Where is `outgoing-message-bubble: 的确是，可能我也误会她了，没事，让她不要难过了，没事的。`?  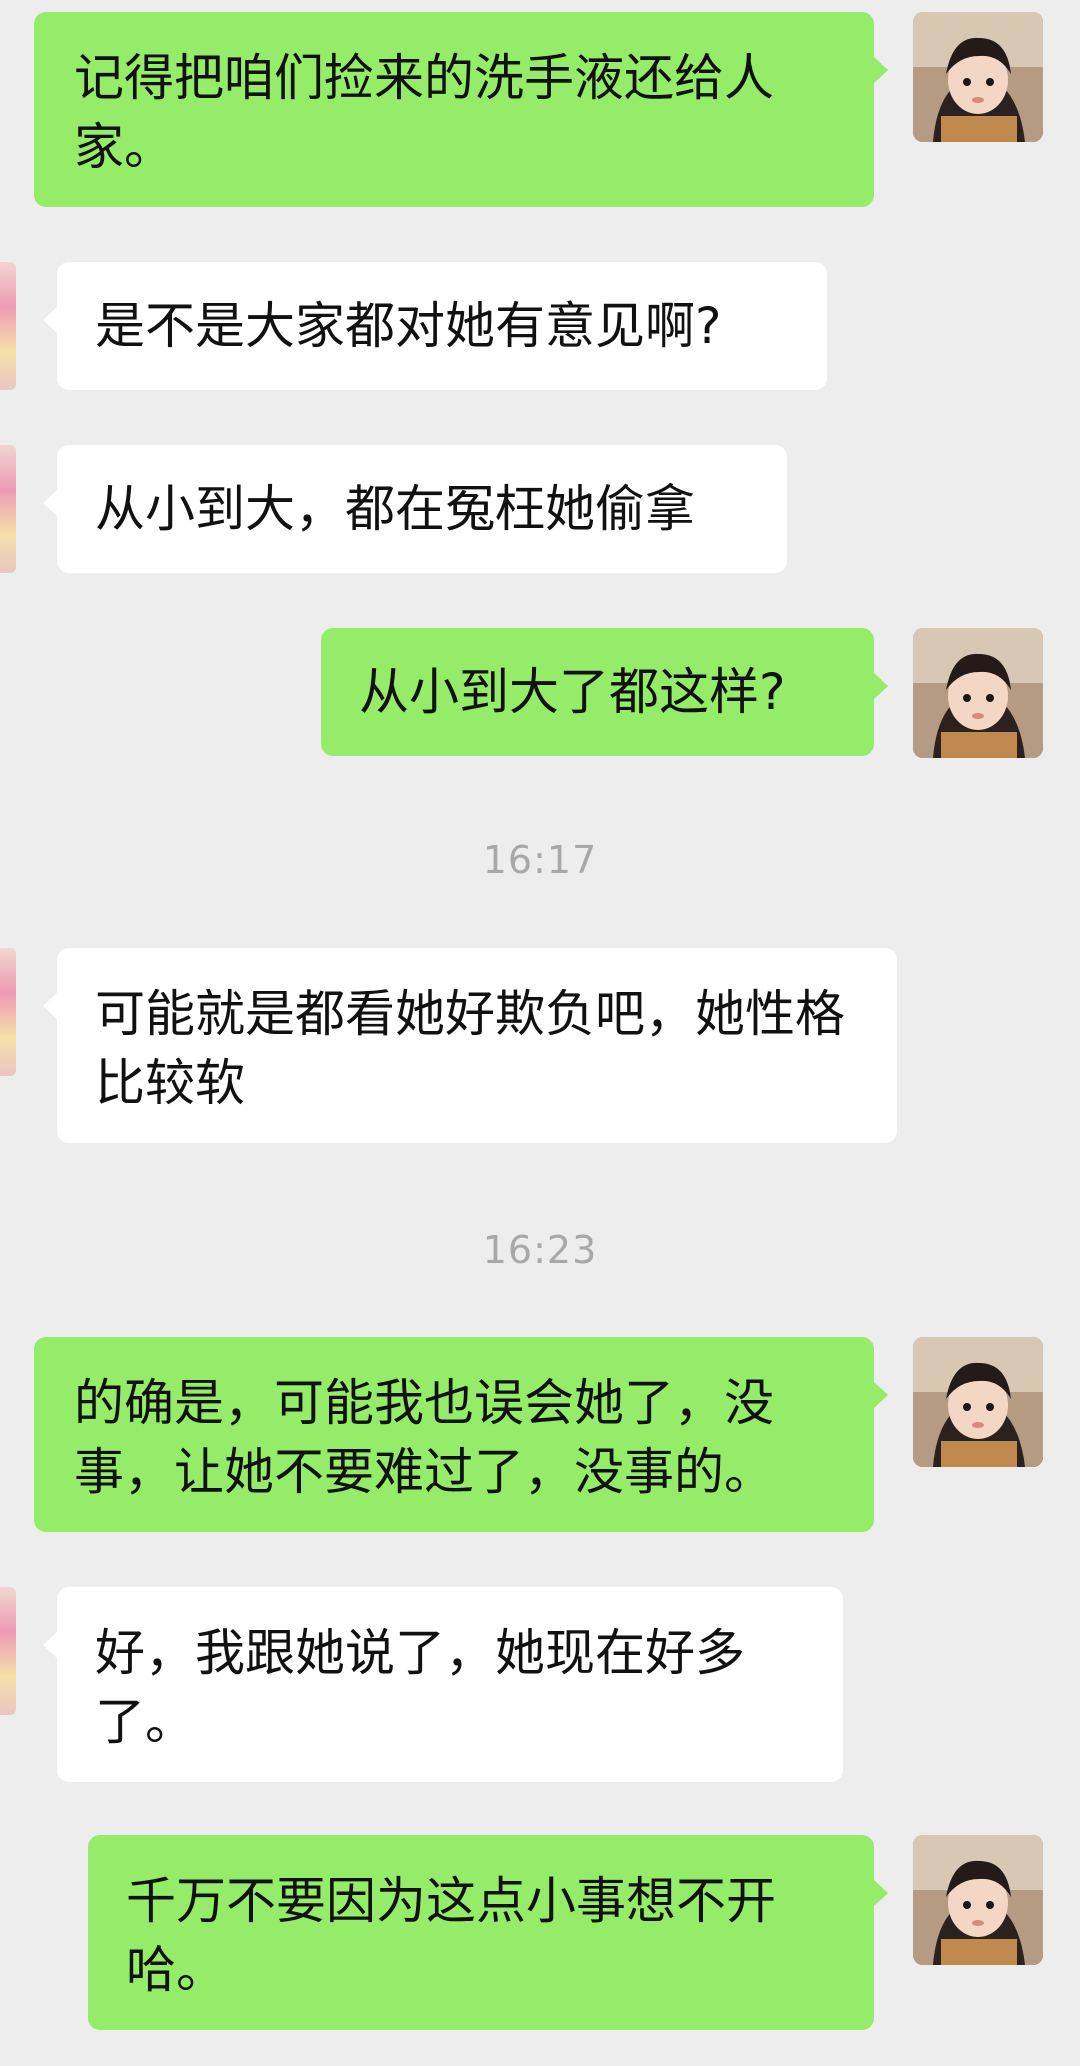 outgoing-message-bubble: 的确是，可能我也误会她了，没事，让她不要难过了，没事的。 is located at coordinates (461, 1434).